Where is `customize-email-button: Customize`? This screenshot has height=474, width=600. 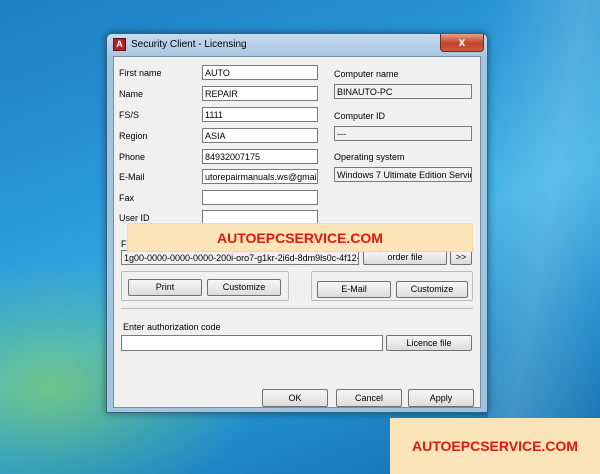 customize-email-button: Customize is located at coordinates (432, 289).